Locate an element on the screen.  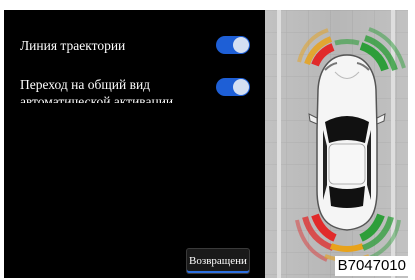
overview-auto-toggle is located at coordinates (233, 87).